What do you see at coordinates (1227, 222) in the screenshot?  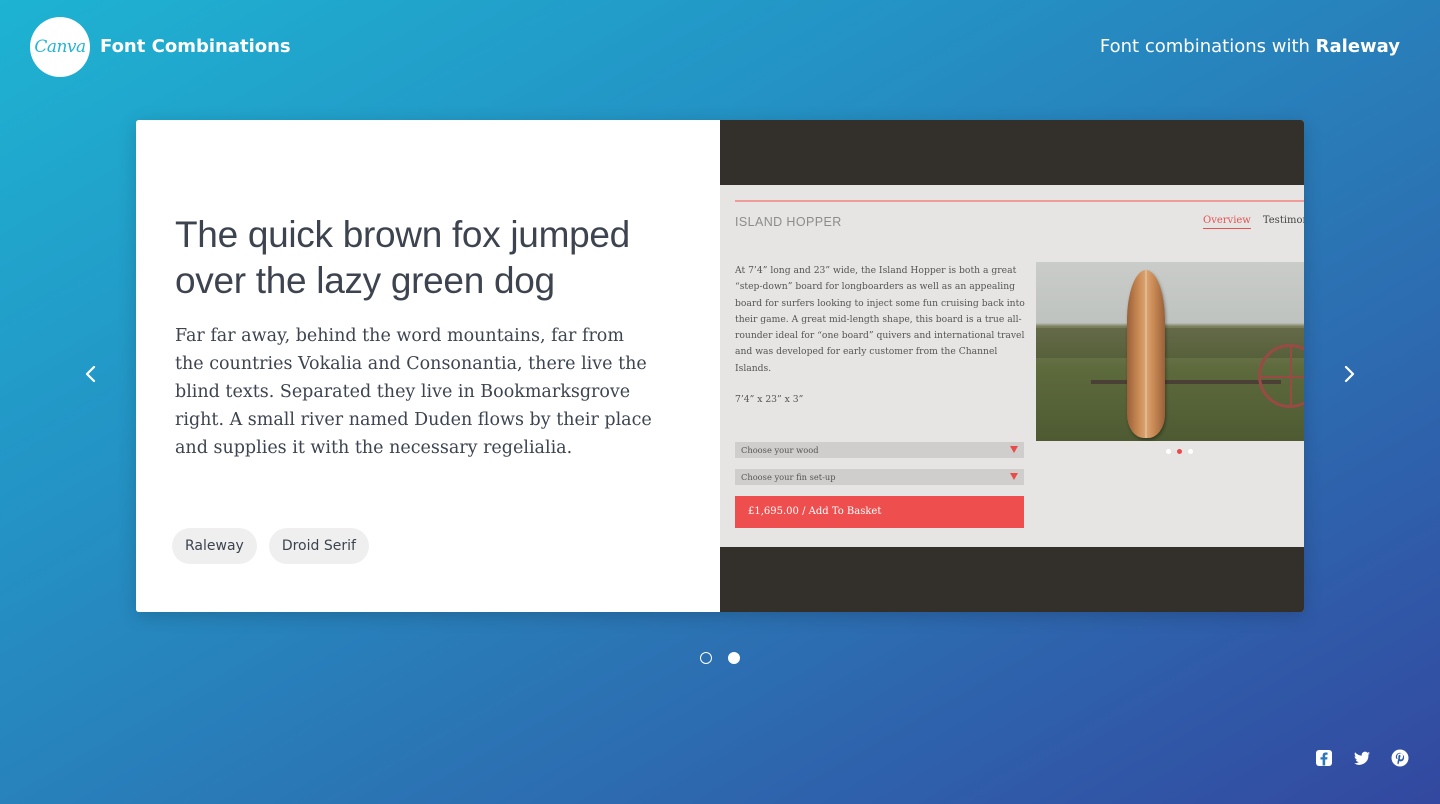 I see `mockup-nav-overview: Overview` at bounding box center [1227, 222].